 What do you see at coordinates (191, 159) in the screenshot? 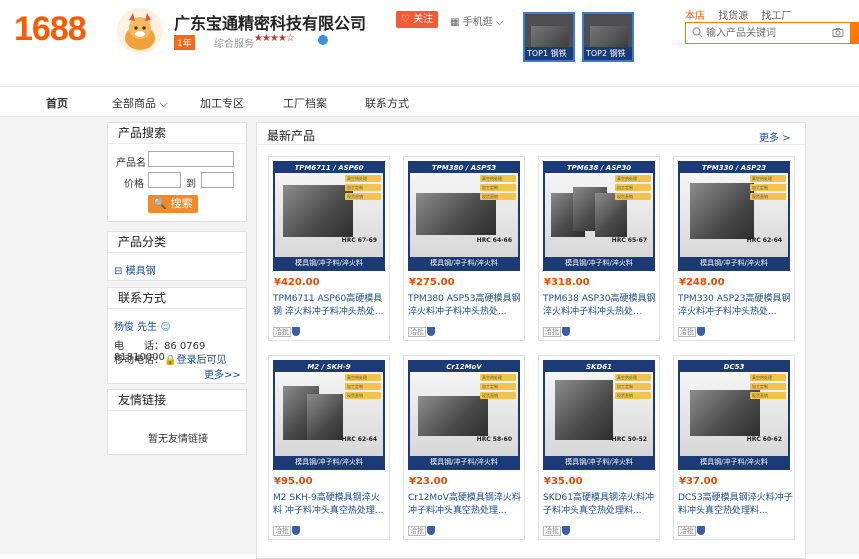
I see `product-name-input` at bounding box center [191, 159].